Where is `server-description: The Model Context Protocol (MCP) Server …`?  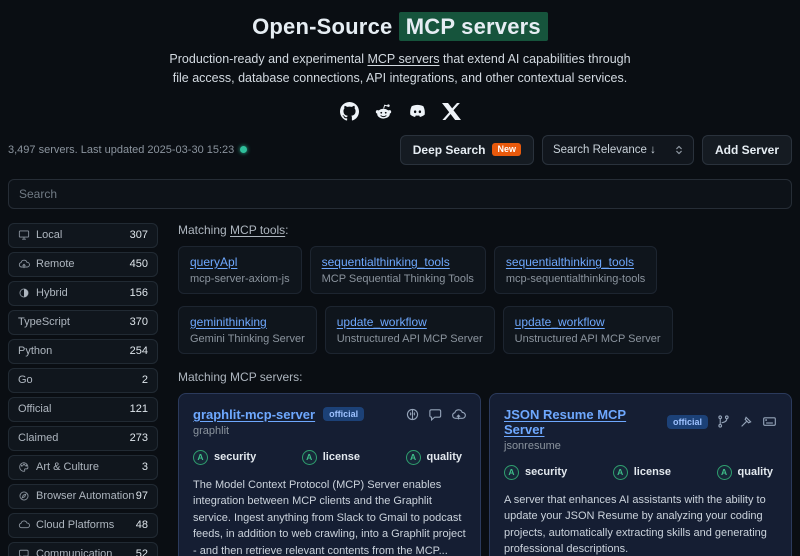 server-description: The Model Context Protocol (MCP) Server … is located at coordinates (329, 517).